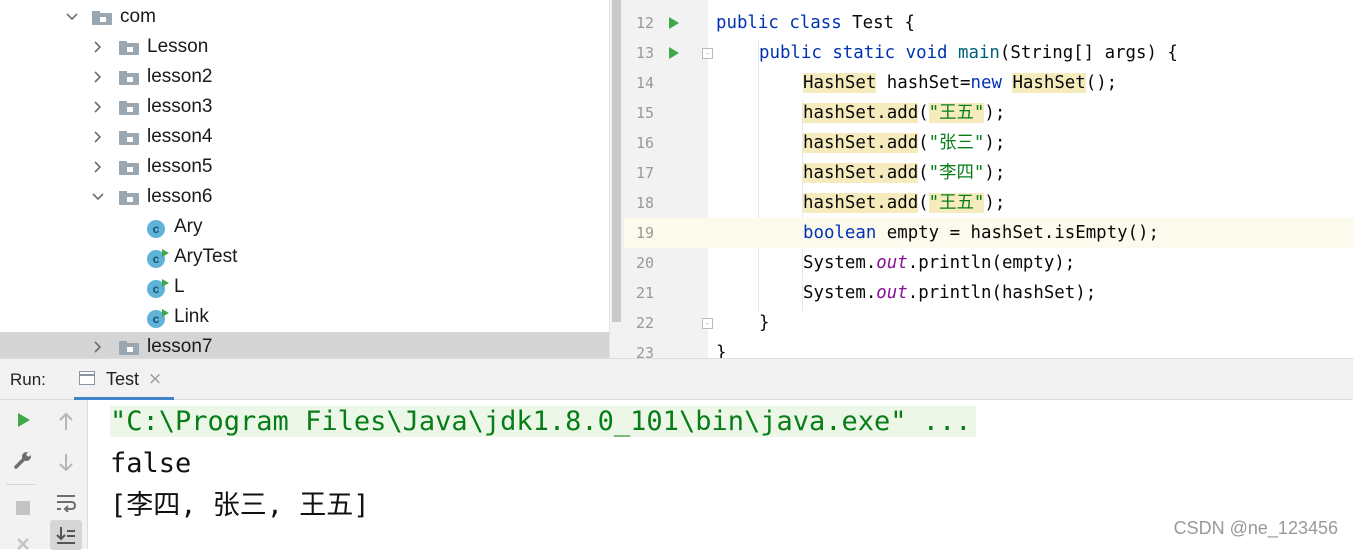 This screenshot has height=558, width=1353. Describe the element at coordinates (180, 196) in the screenshot. I see `tree-item-label: lesson6` at that location.